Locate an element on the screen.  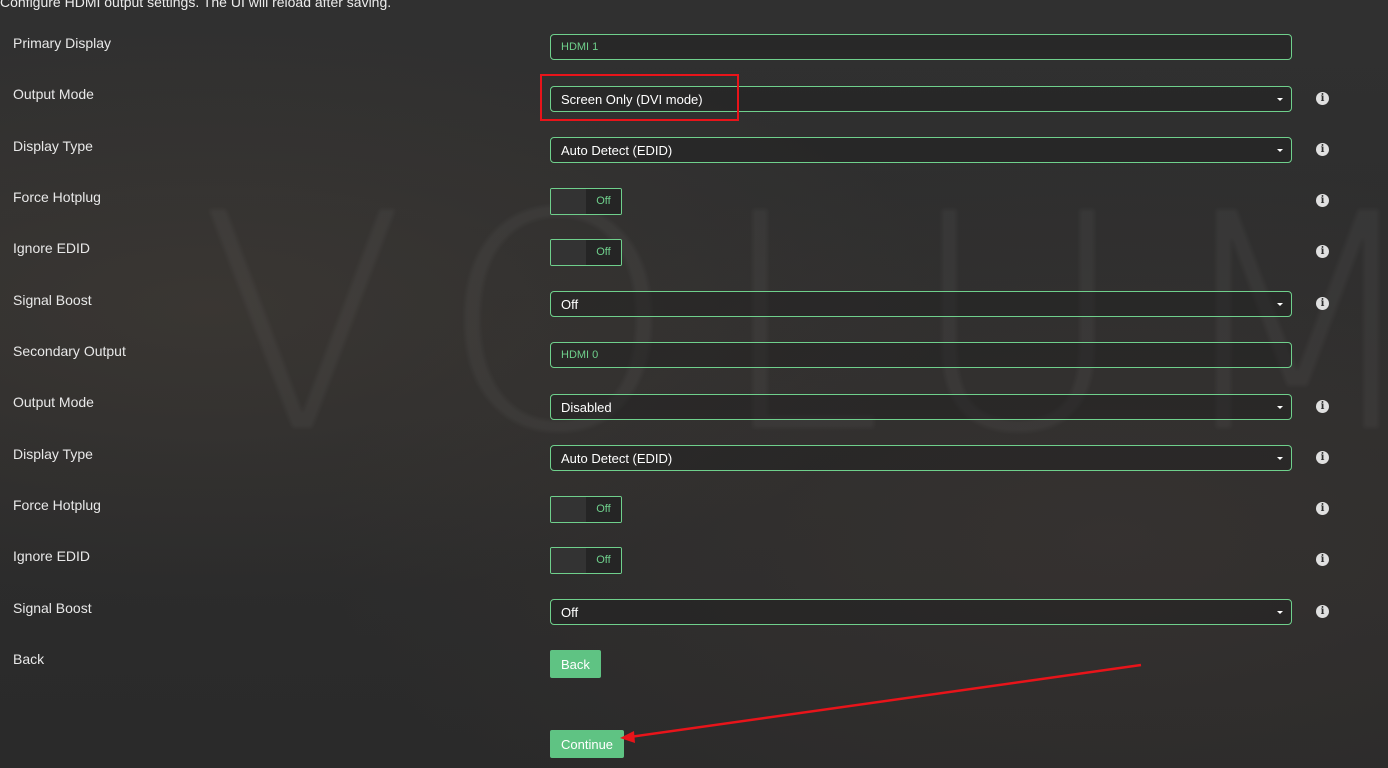
output-mode-select: Screen Only (DVI mode) is located at coordinates (921, 99).